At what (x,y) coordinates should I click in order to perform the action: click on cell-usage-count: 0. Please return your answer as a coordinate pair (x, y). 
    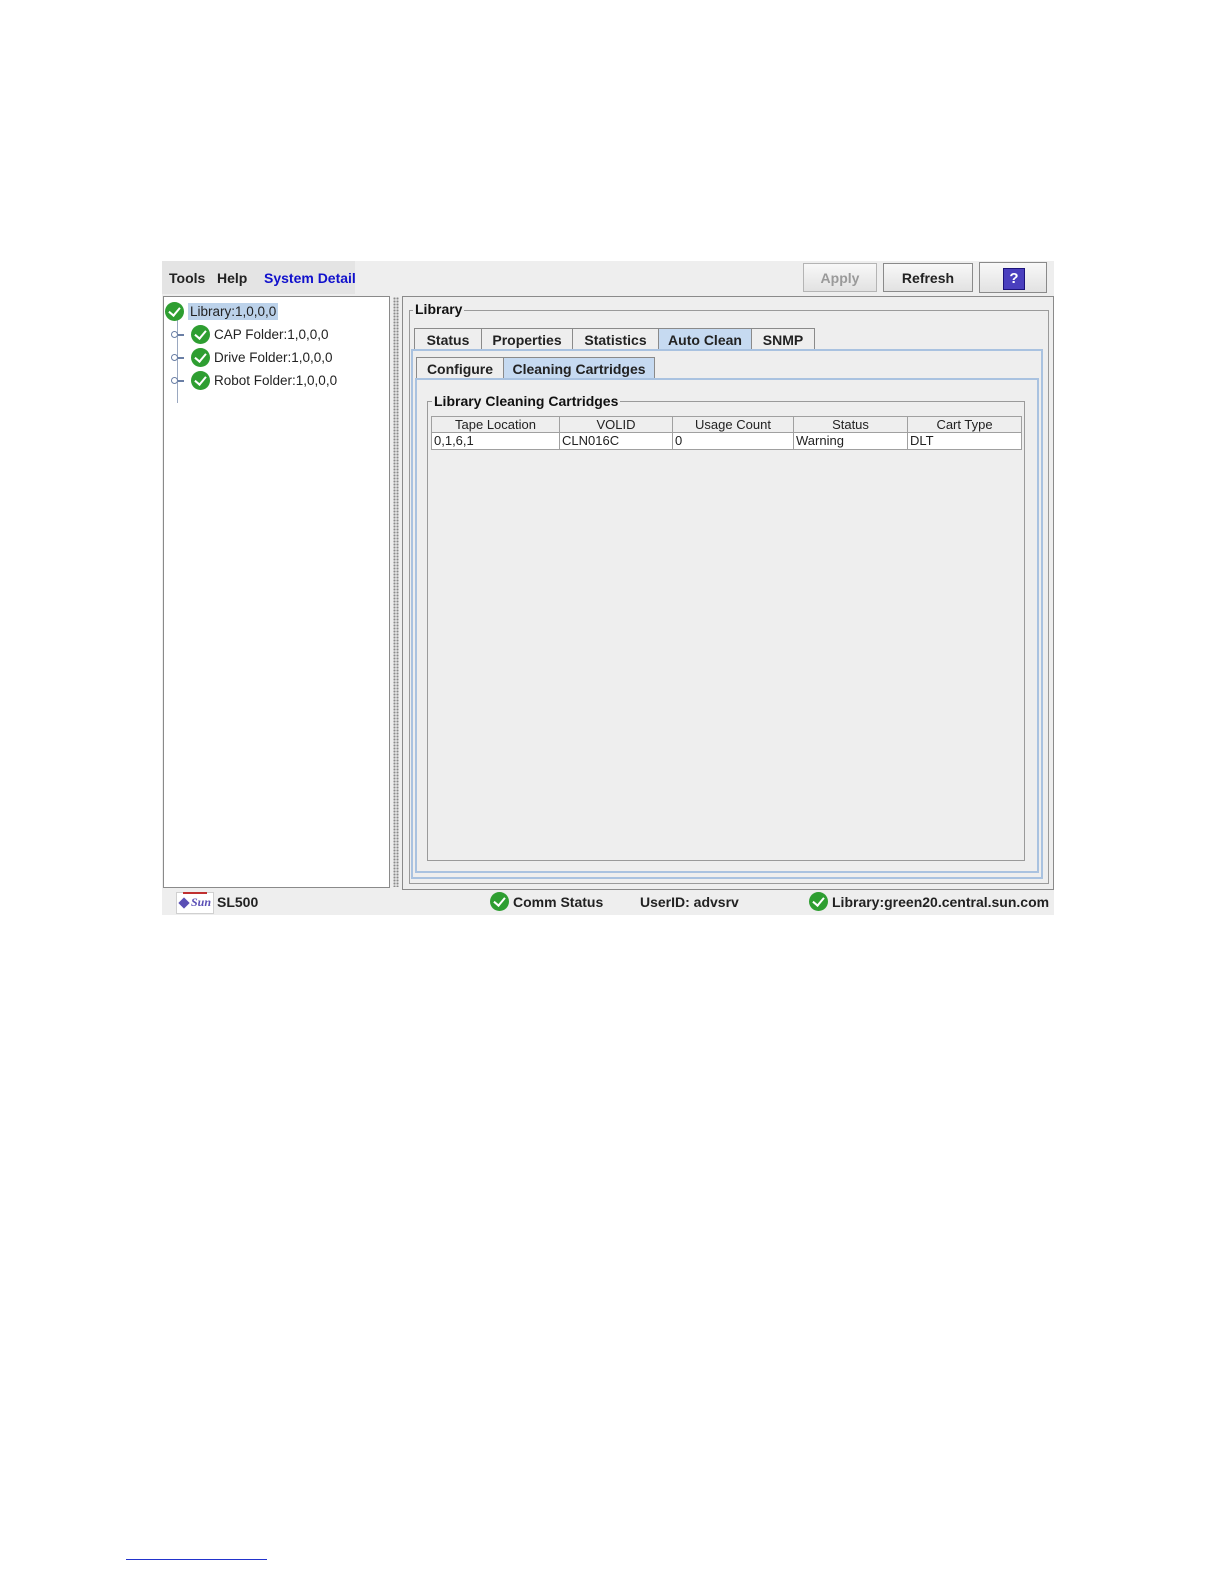
    Looking at the image, I should click on (733, 441).